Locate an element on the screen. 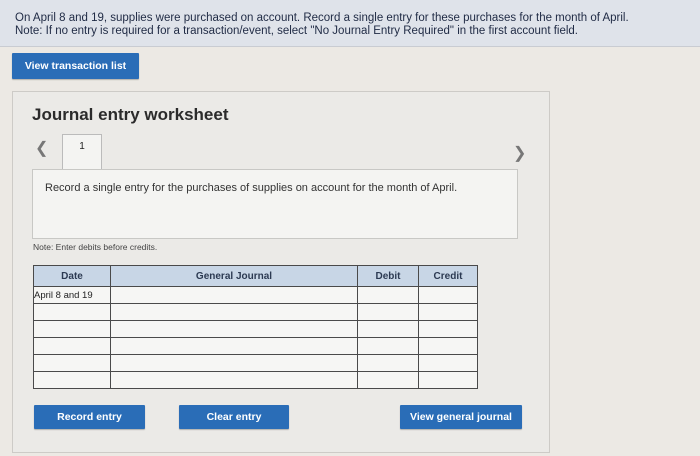 The image size is (700, 456). header-general-journal: General Journal is located at coordinates (234, 276).